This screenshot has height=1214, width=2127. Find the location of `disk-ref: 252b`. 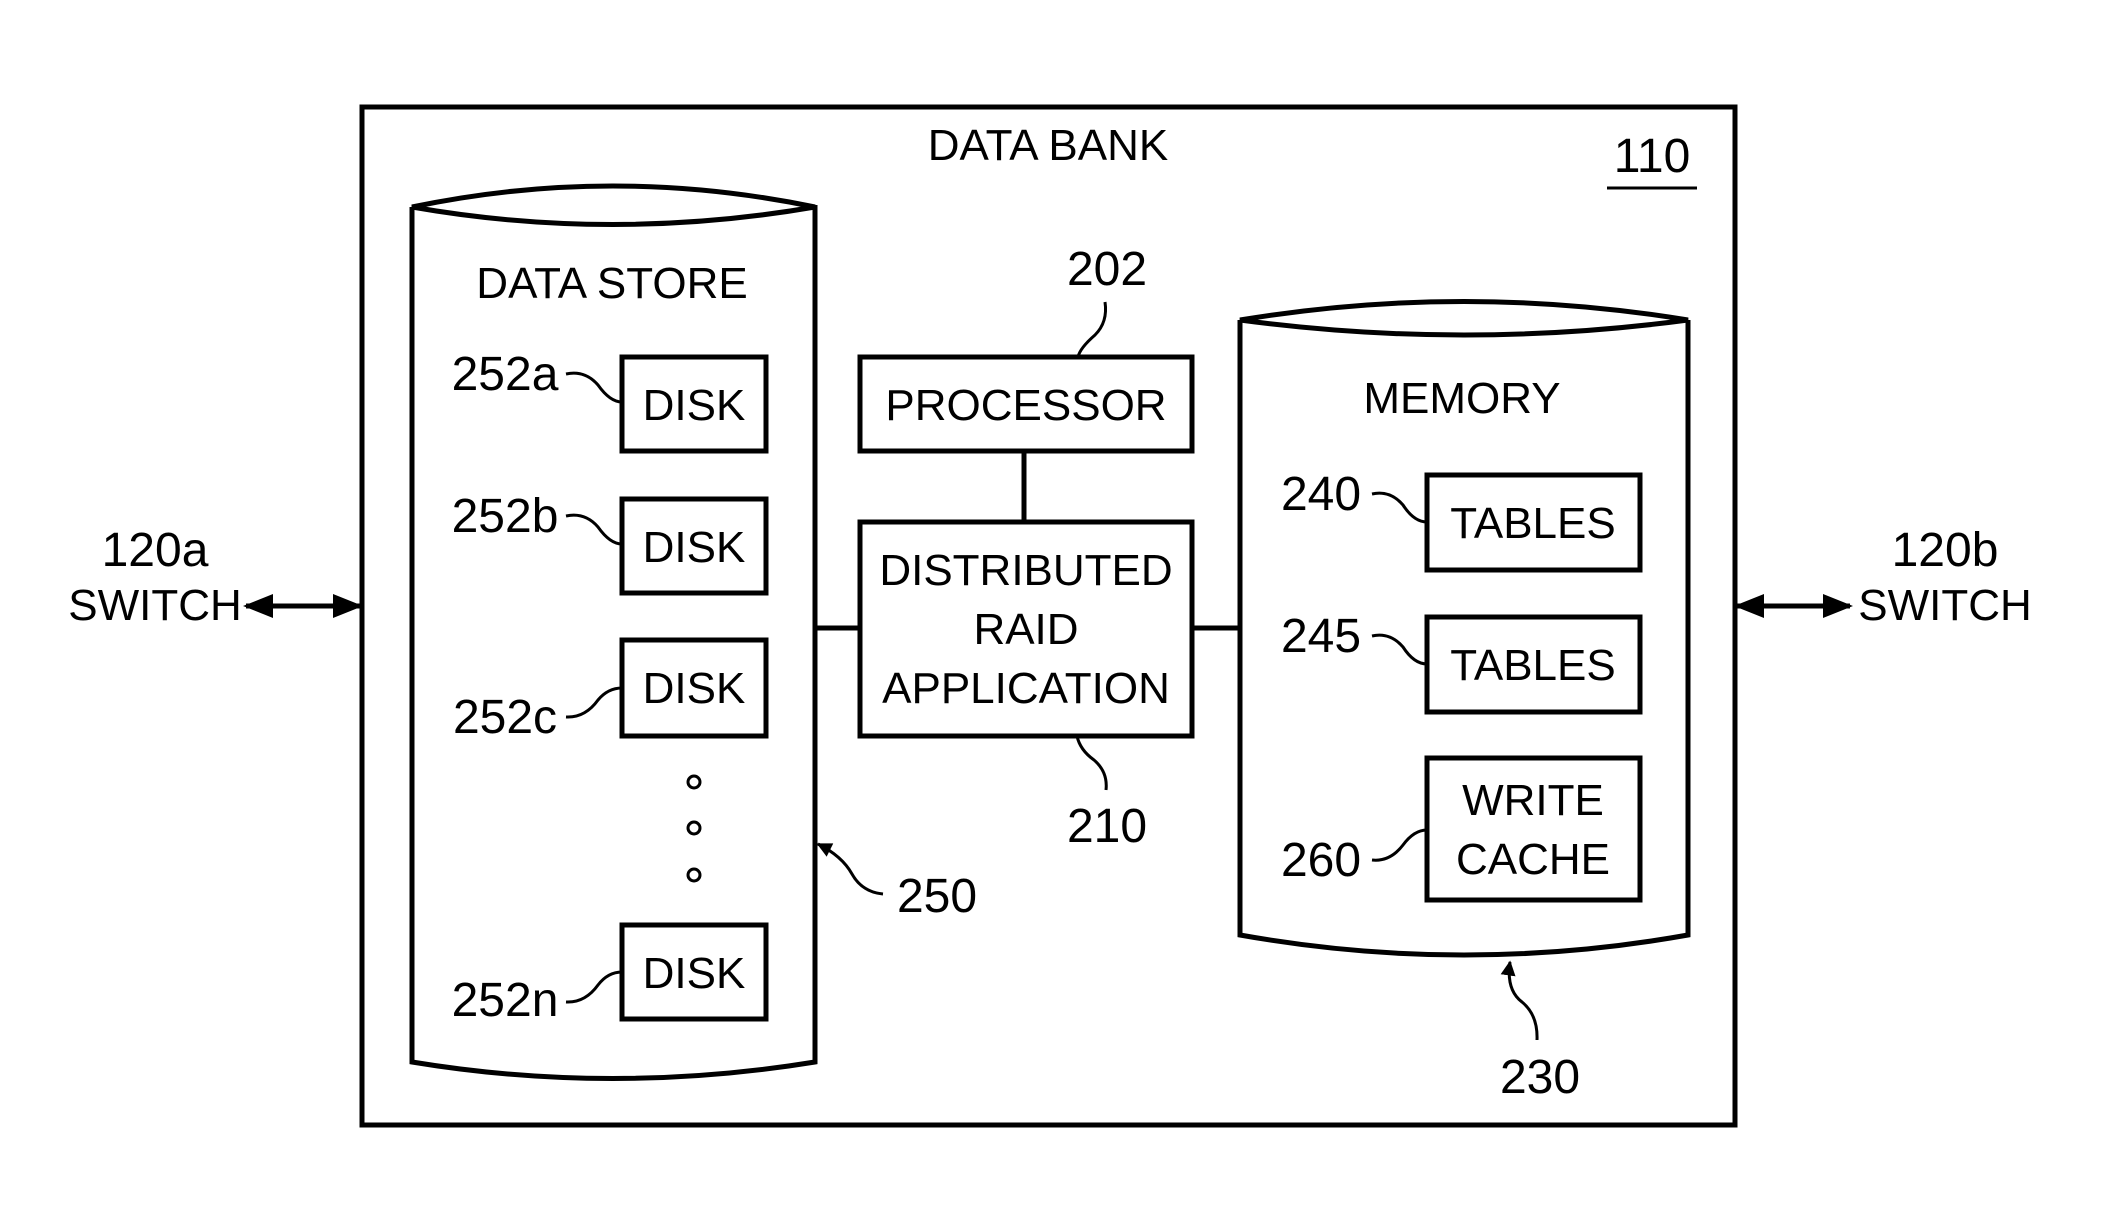

disk-ref: 252b is located at coordinates (505, 516).